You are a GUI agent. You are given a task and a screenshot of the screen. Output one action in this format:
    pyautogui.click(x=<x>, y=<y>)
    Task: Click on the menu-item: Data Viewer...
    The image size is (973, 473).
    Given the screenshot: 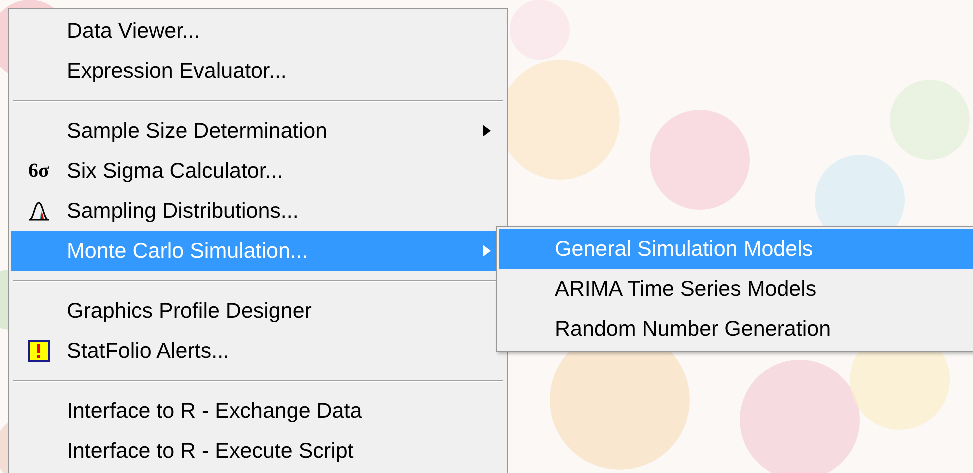 What is the action you would take?
    pyautogui.click(x=258, y=31)
    